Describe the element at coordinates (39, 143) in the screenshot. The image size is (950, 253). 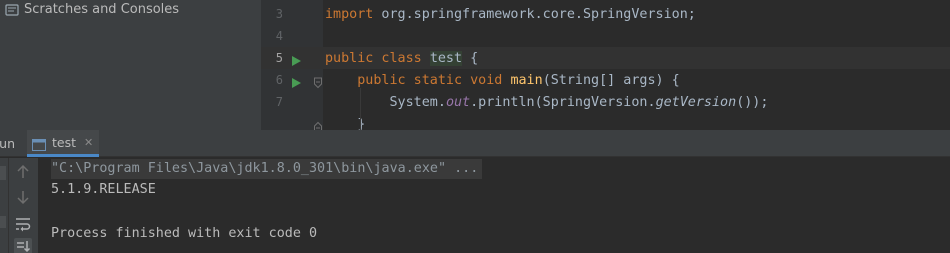
I see `console-icon` at that location.